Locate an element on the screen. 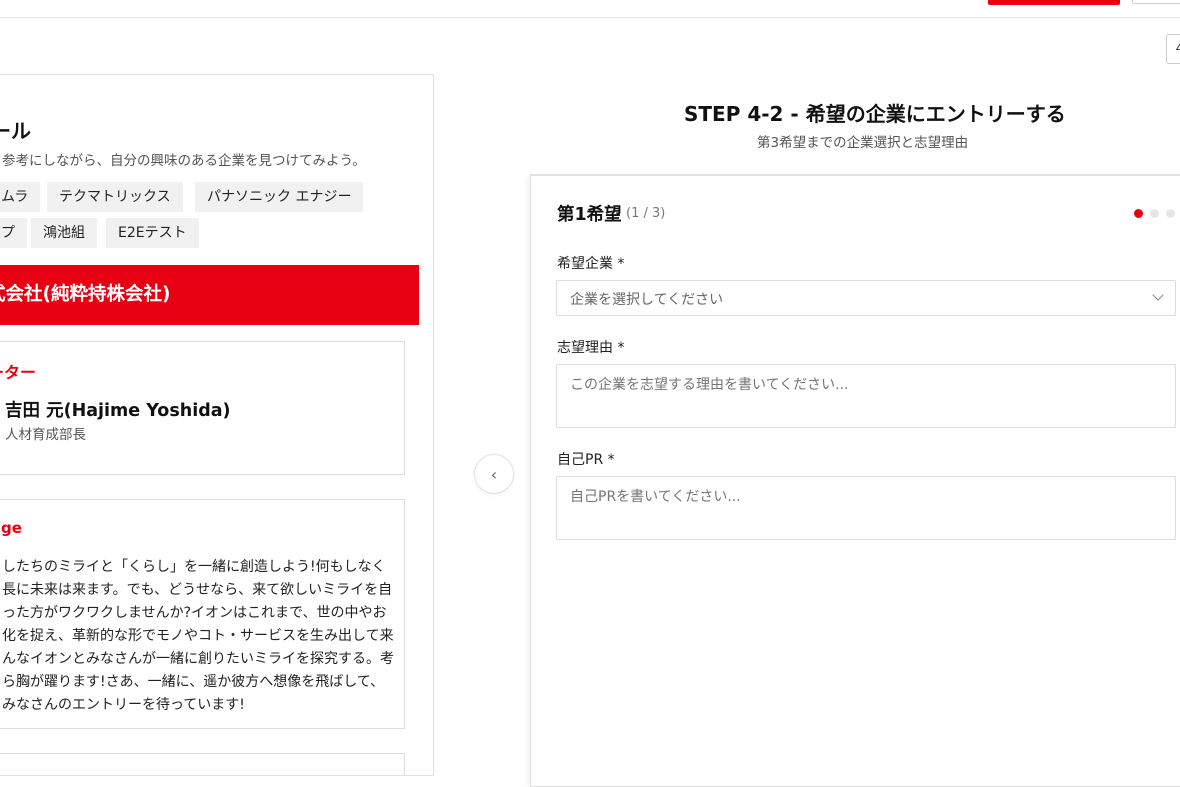 The height and width of the screenshot is (787, 1180). panel-title: ール is located at coordinates (15, 131).